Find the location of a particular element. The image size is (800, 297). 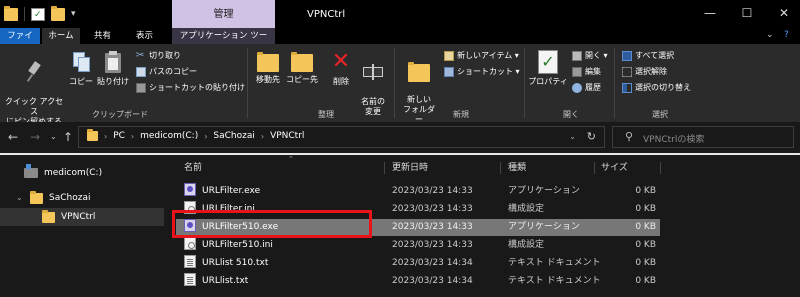

forward-arrow-icon: → is located at coordinates (35, 137).